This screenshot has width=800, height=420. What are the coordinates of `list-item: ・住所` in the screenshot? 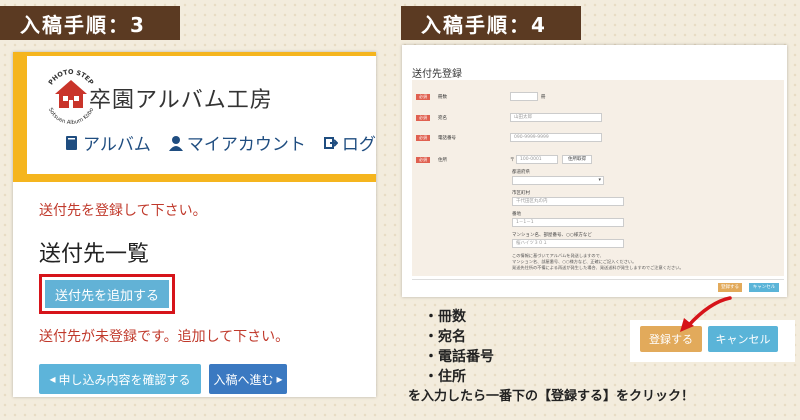 It's located at (445, 377).